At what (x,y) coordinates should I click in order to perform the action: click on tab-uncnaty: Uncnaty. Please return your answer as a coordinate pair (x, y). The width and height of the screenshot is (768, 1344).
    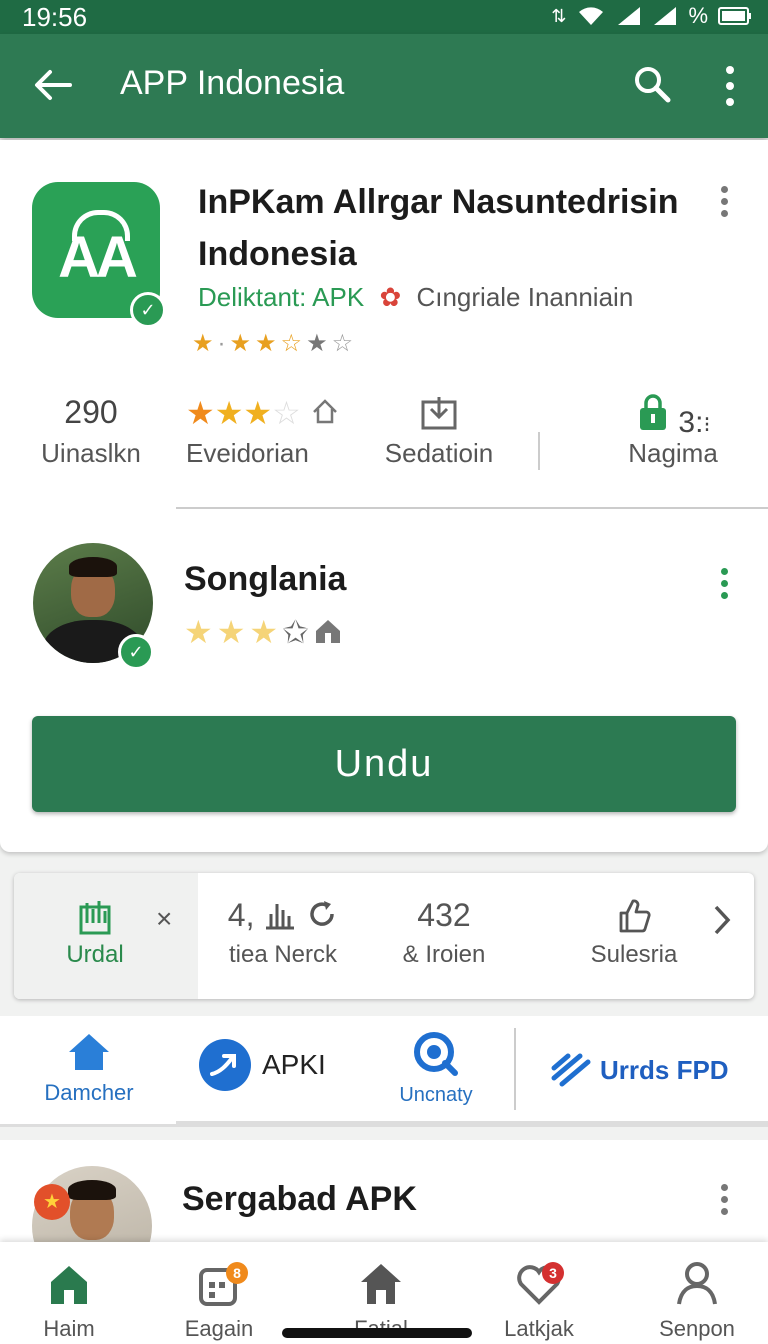
    Looking at the image, I should click on (436, 1068).